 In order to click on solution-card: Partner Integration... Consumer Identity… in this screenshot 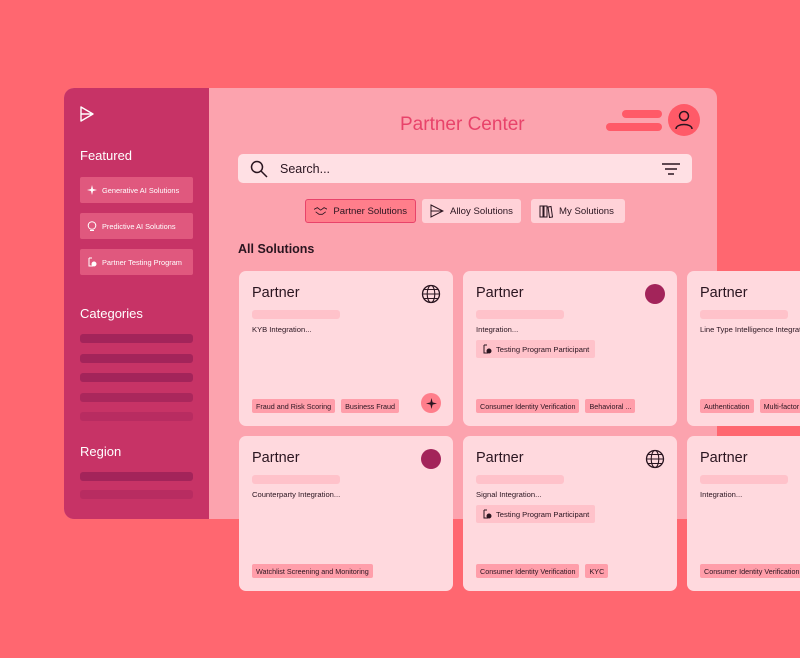, I will do `click(743, 513)`.